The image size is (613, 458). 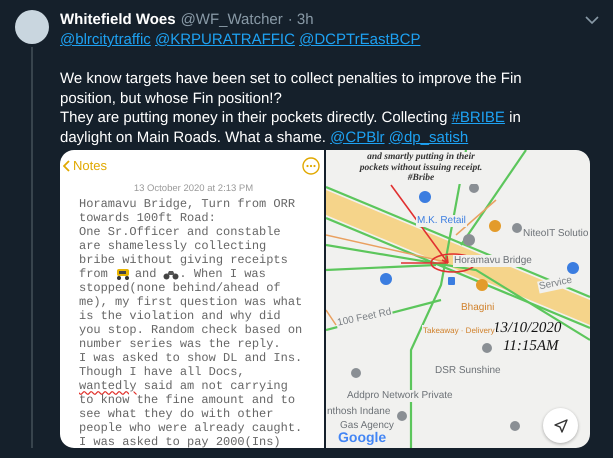 What do you see at coordinates (367, 426) in the screenshot?
I see `map-label: Gas Agency` at bounding box center [367, 426].